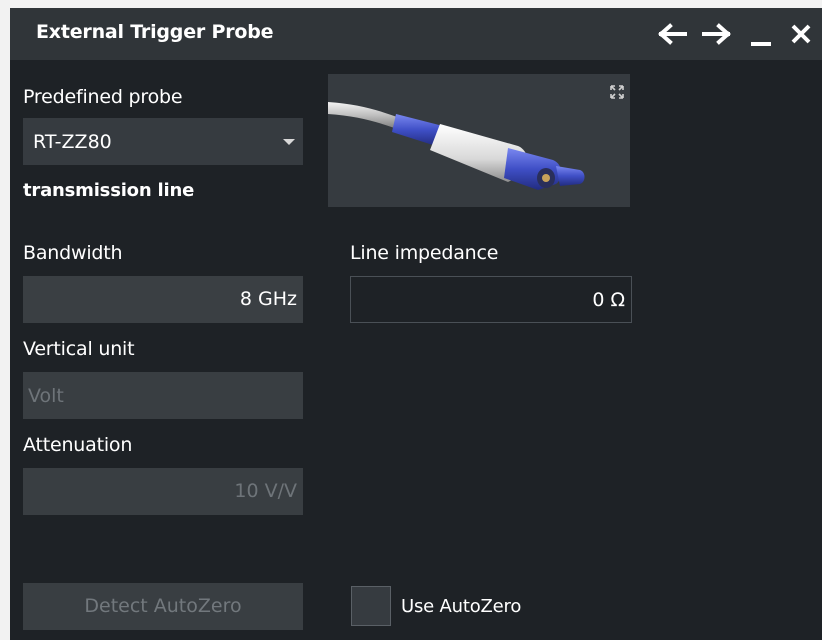 The width and height of the screenshot is (822, 640). I want to click on vertical-unit-label: Vertical unit, so click(79, 349).